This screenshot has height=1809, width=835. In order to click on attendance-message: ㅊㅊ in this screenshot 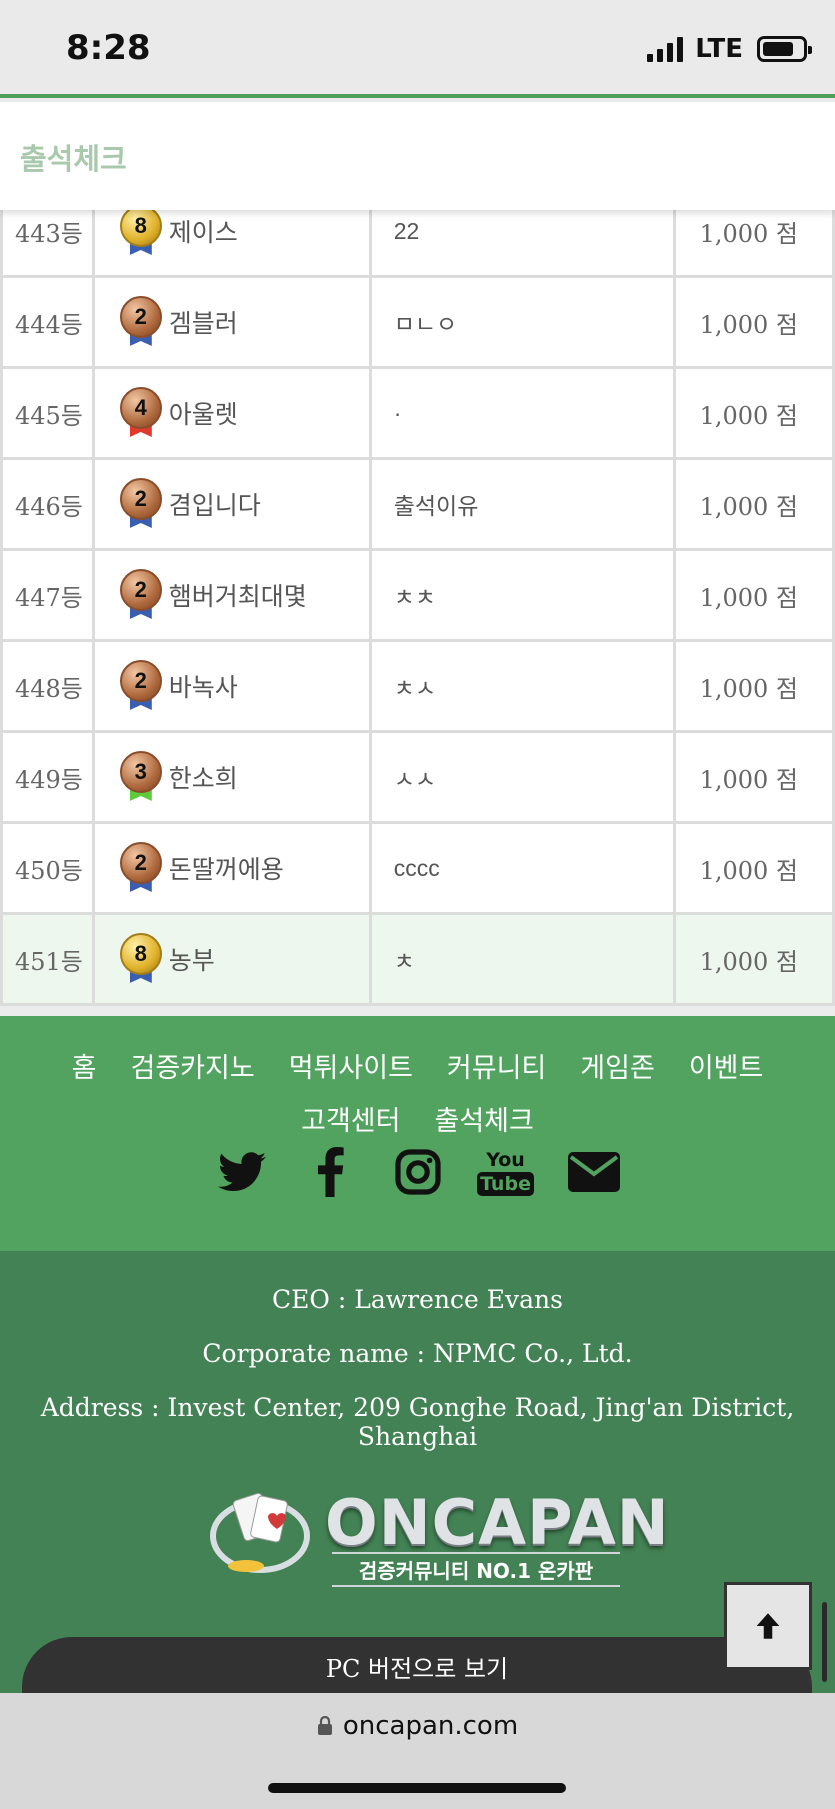, I will do `click(415, 597)`.